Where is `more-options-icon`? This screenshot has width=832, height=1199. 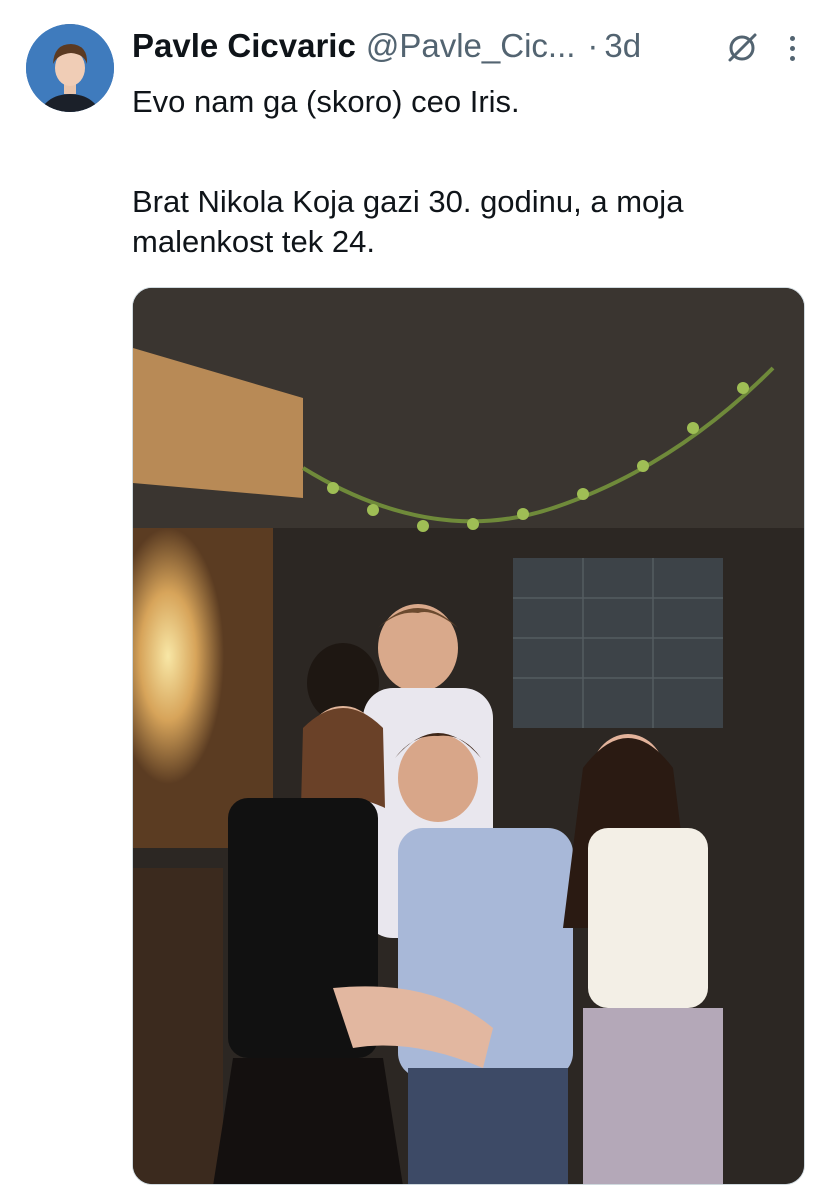
more-options-icon is located at coordinates (792, 48).